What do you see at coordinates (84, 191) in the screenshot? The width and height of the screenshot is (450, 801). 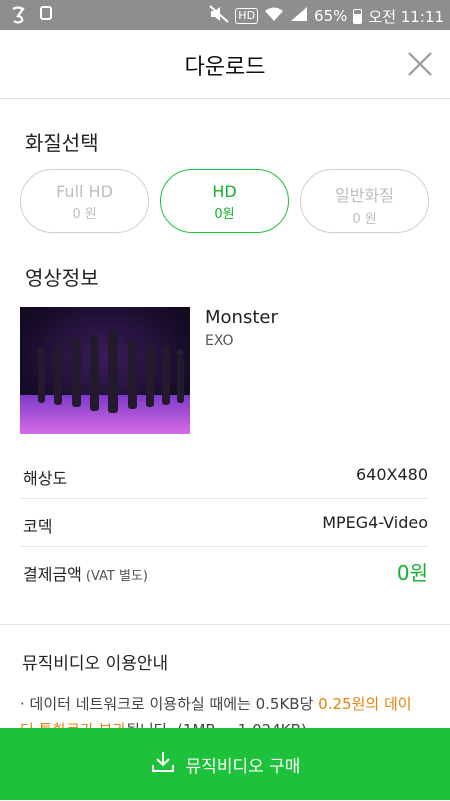 I see `quality-option-name: Full HD` at bounding box center [84, 191].